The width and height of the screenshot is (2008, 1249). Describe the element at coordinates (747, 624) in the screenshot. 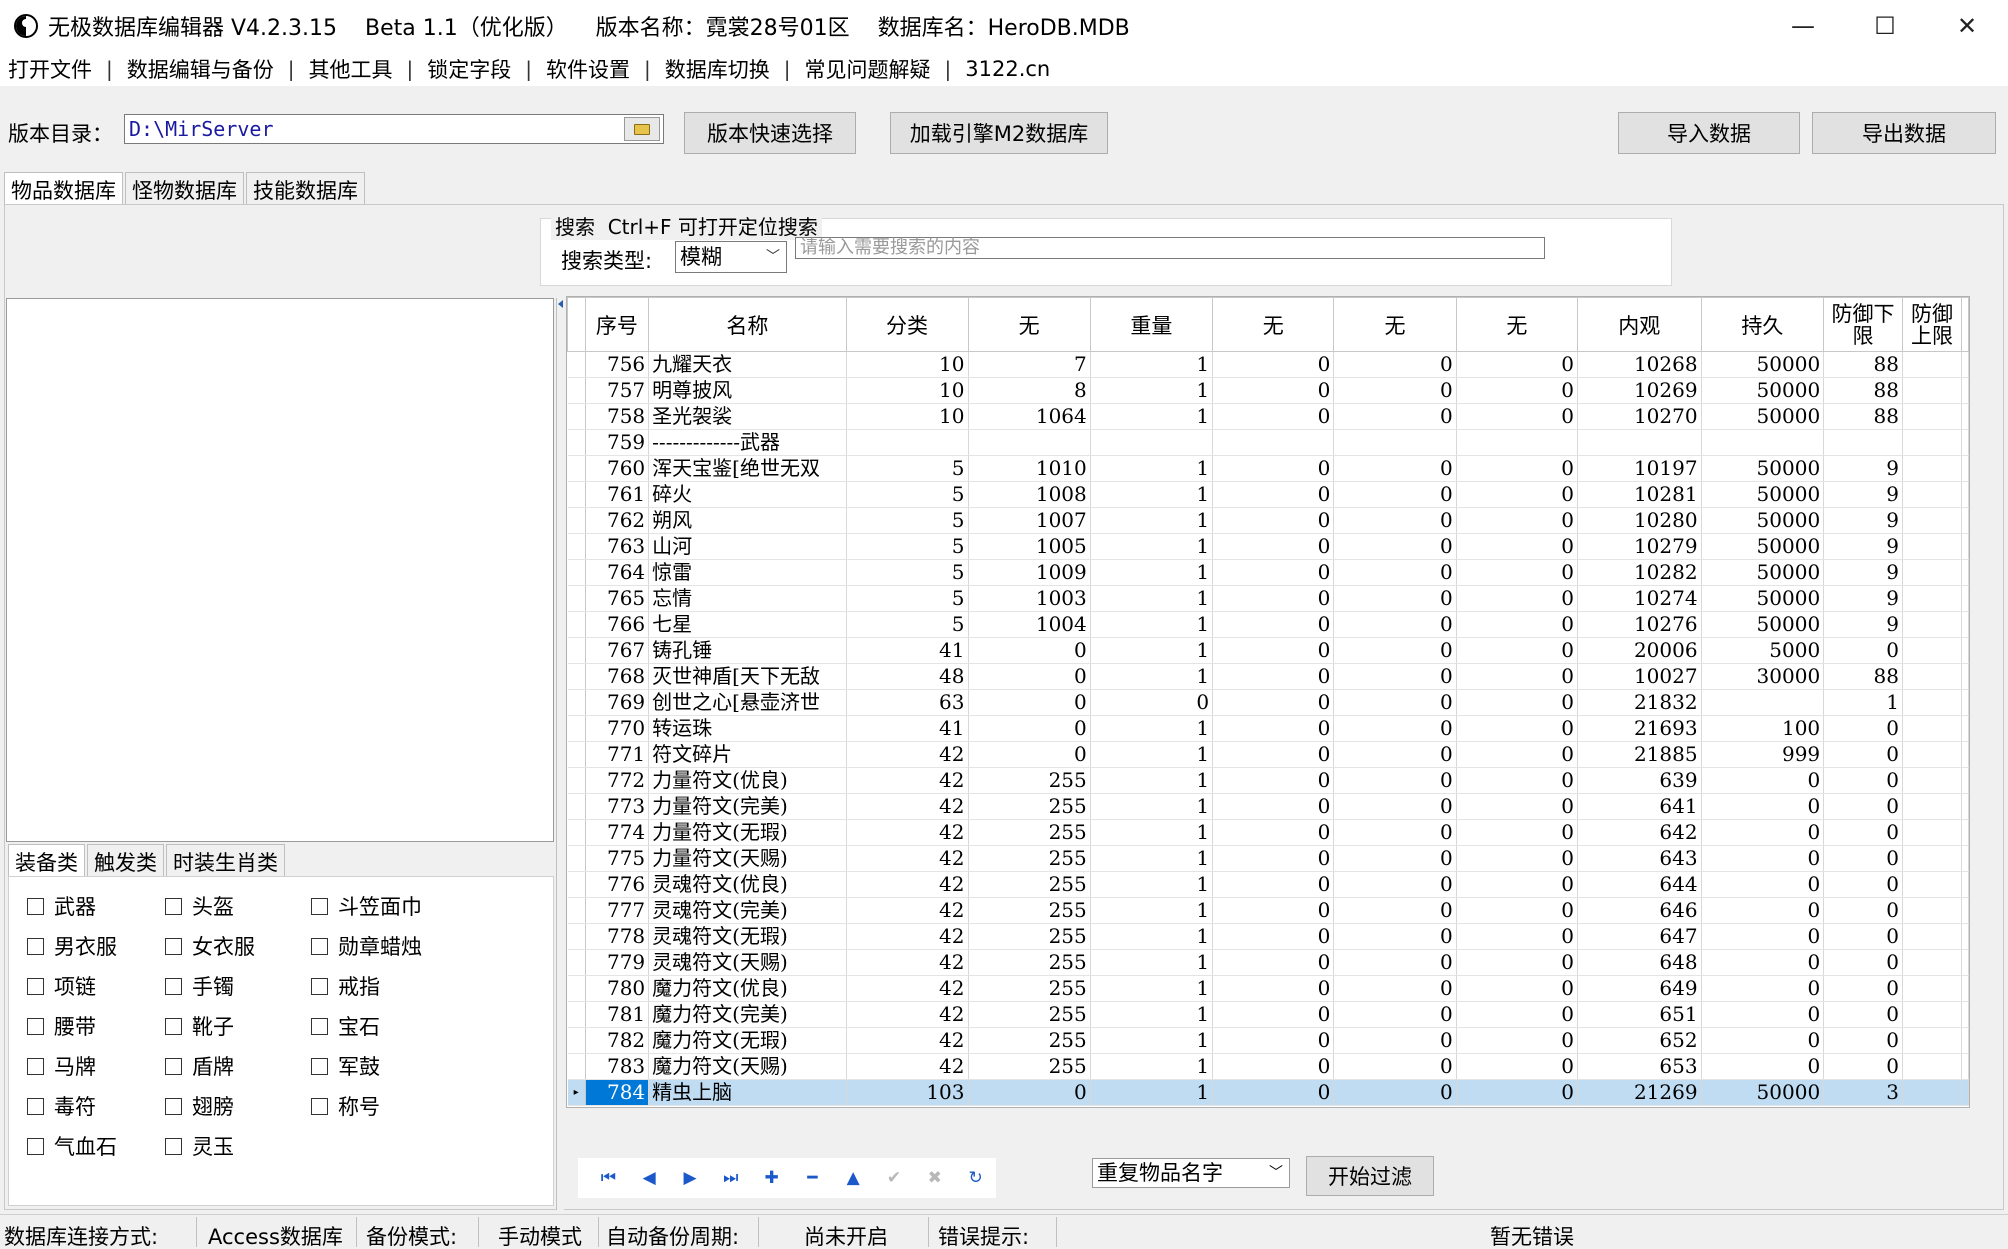

I see `table-cell: 七星` at that location.